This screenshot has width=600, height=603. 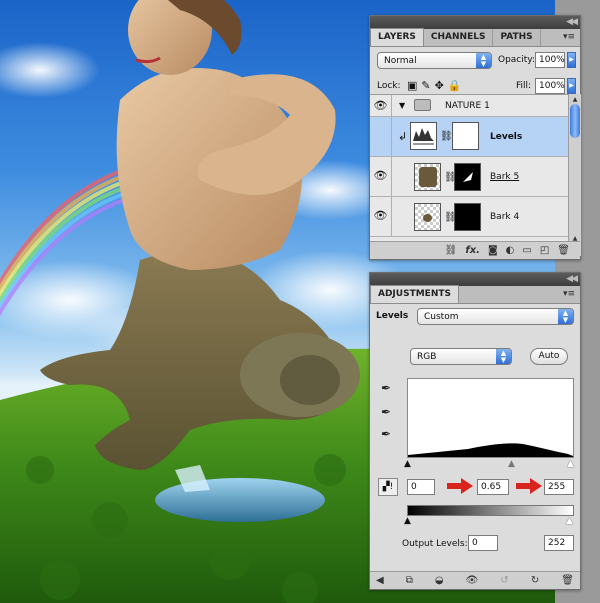 I want to click on opacity-stepper: ▶, so click(x=571, y=60).